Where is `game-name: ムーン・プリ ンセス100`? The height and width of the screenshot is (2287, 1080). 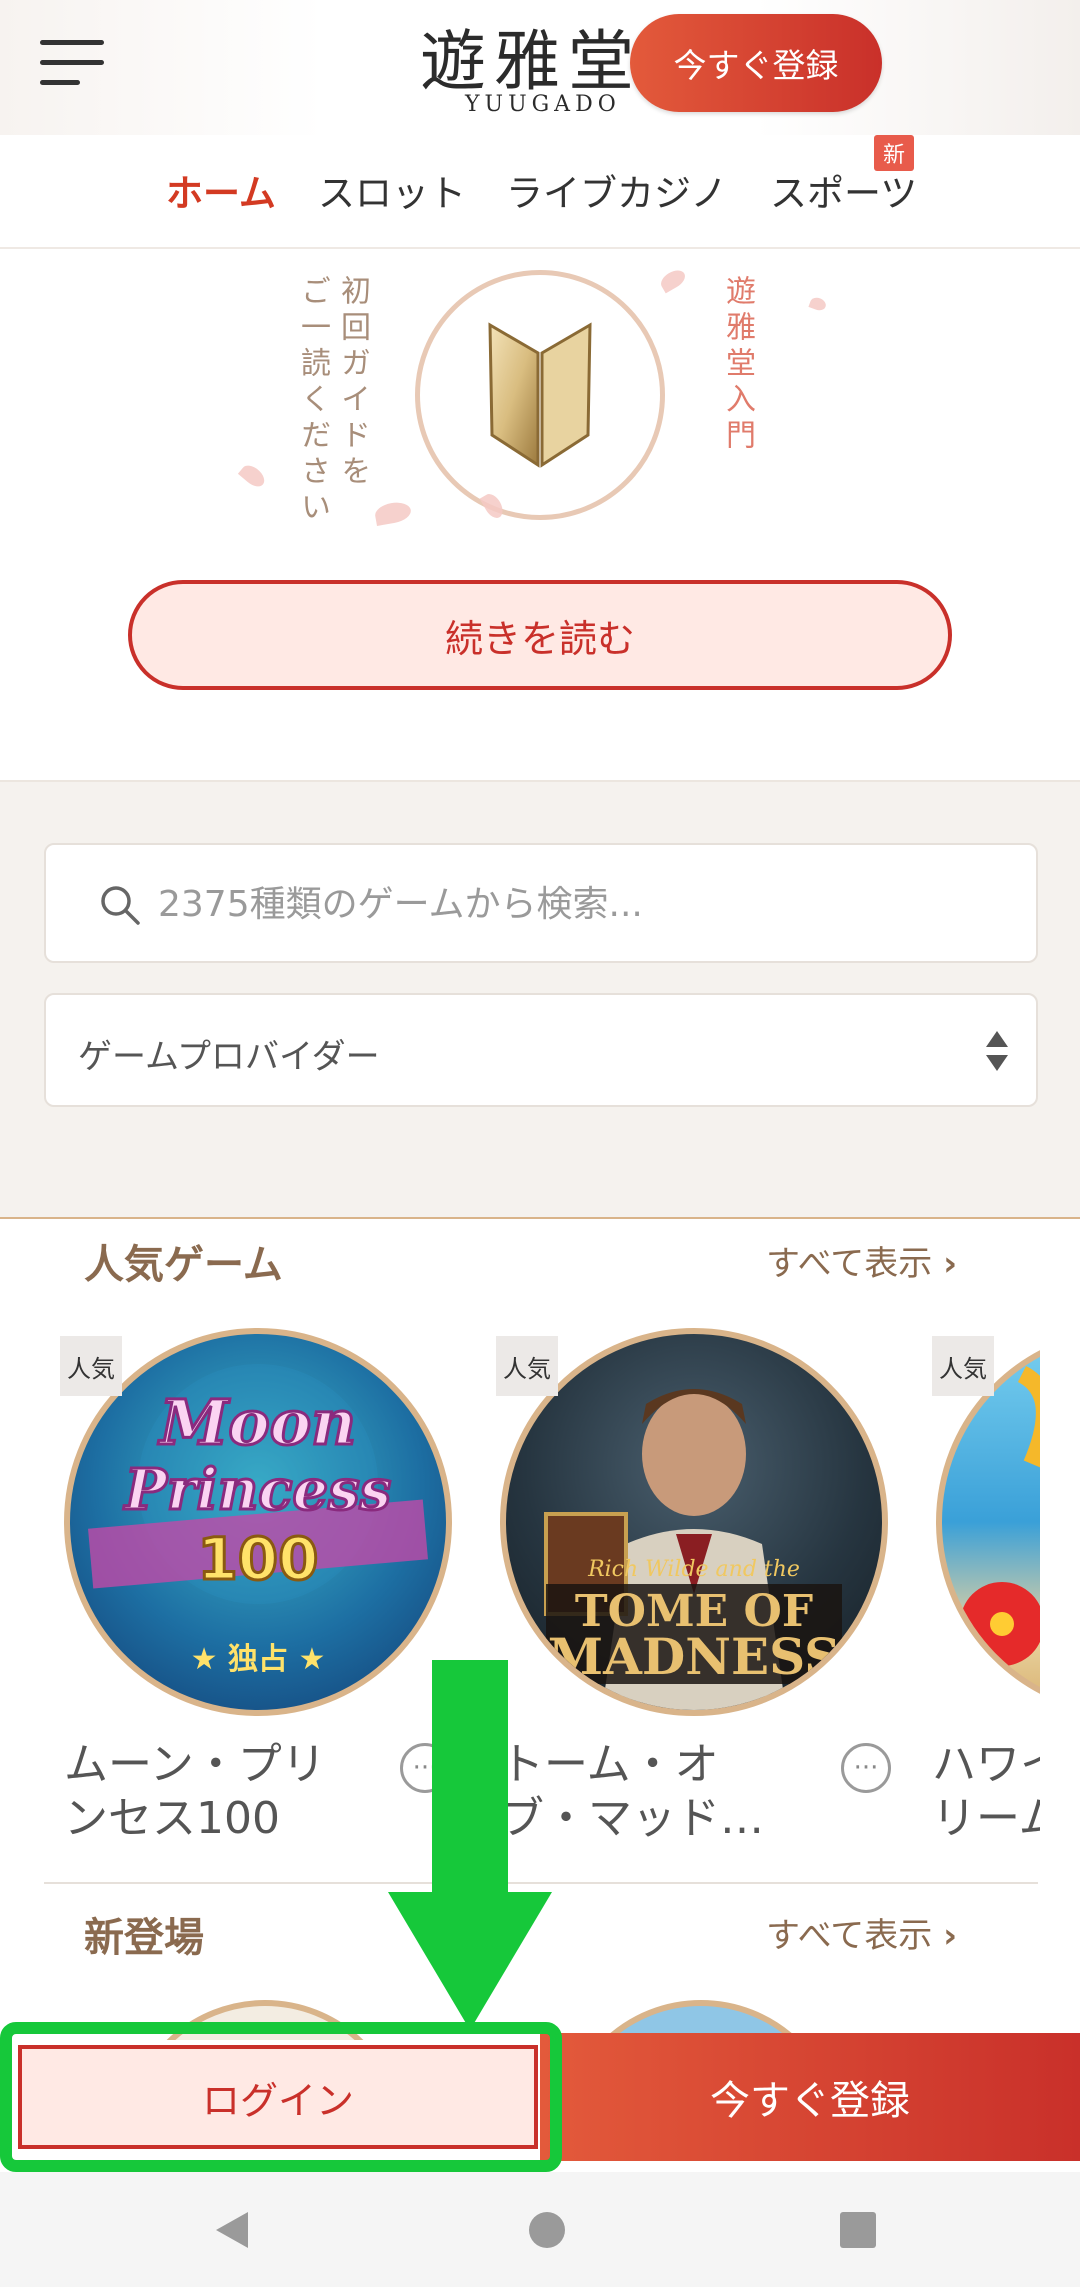
game-name: ムーン・プリ ンセス100 is located at coordinates (195, 1792).